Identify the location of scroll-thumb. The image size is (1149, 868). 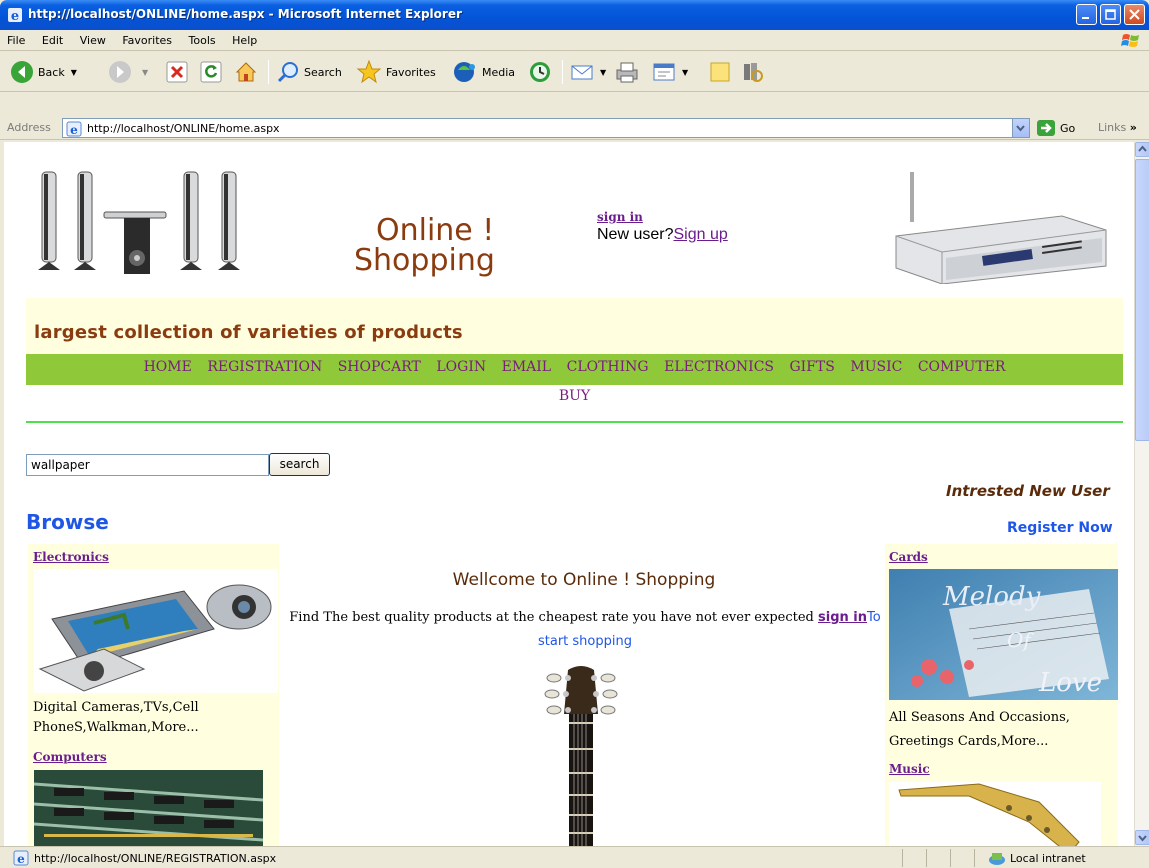
(1142, 300).